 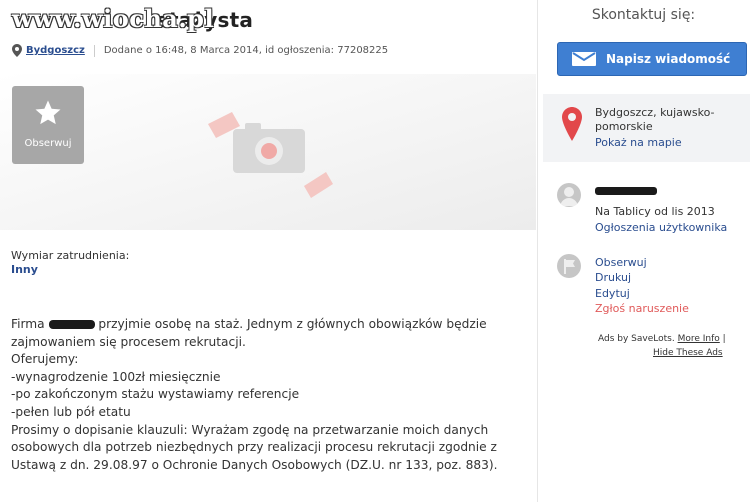 I want to click on observe-link: Obserwuj, so click(x=621, y=262).